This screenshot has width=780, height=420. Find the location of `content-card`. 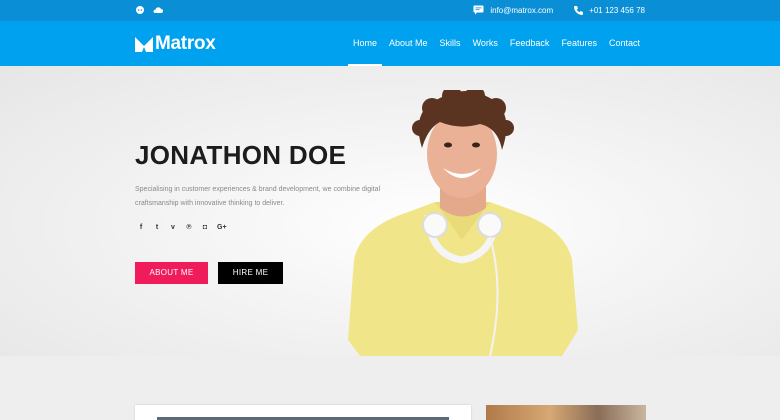

content-card is located at coordinates (303, 412).